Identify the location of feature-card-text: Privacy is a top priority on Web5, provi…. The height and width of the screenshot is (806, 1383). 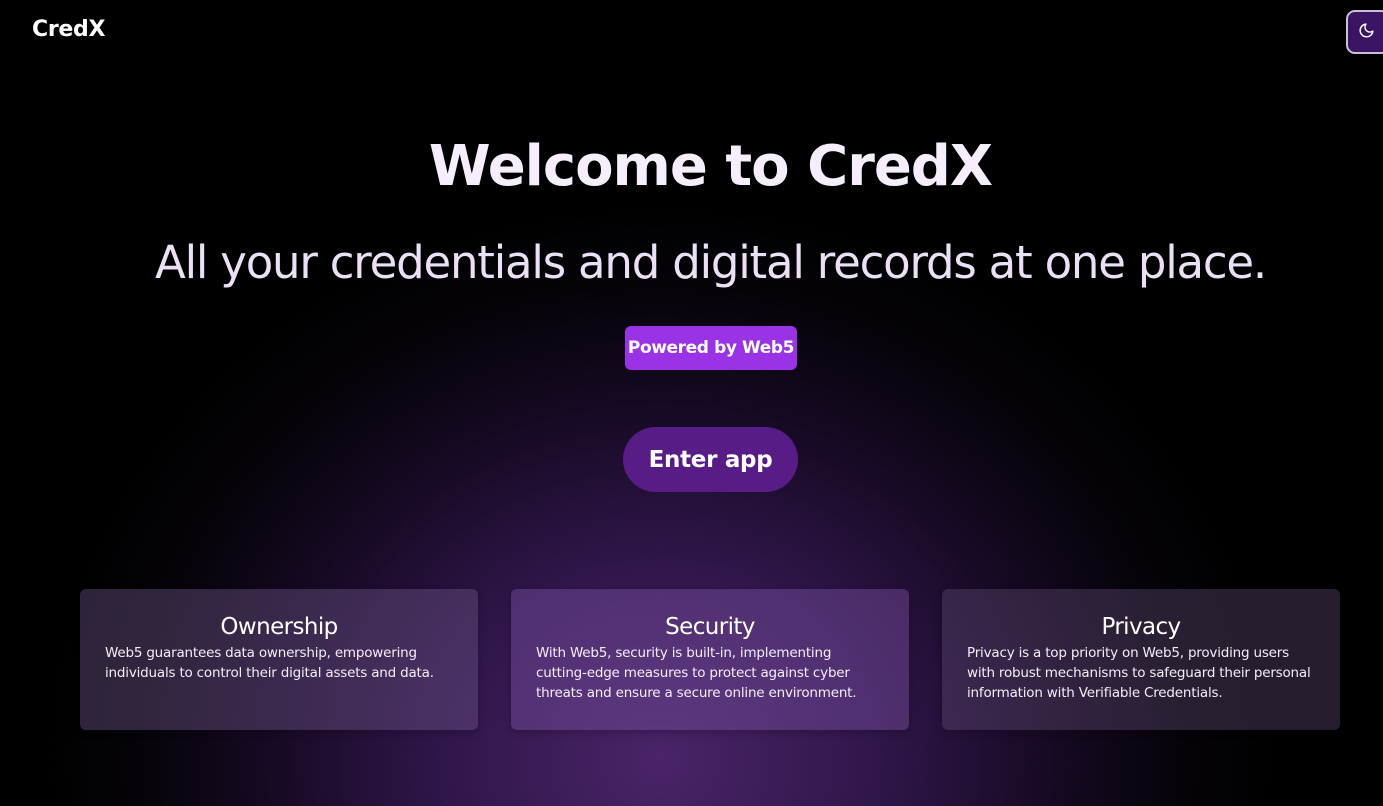
(1139, 673).